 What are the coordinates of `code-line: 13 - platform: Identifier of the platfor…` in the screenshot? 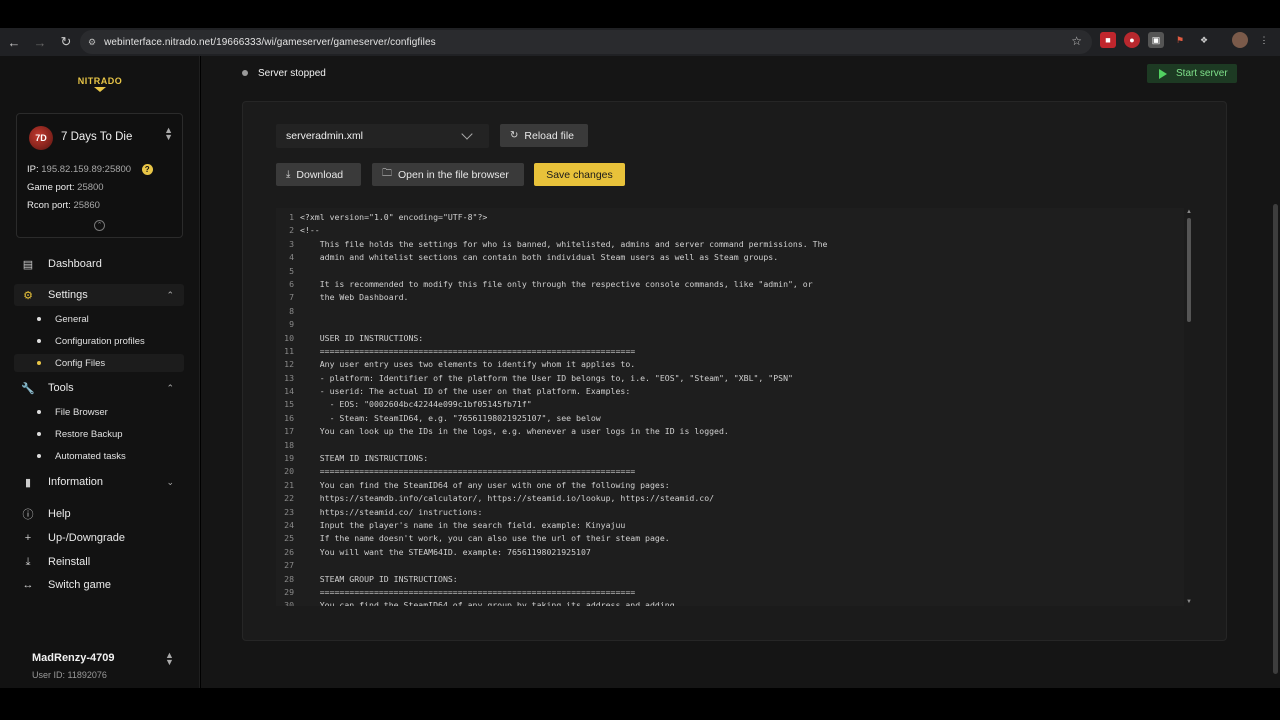 It's located at (726, 379).